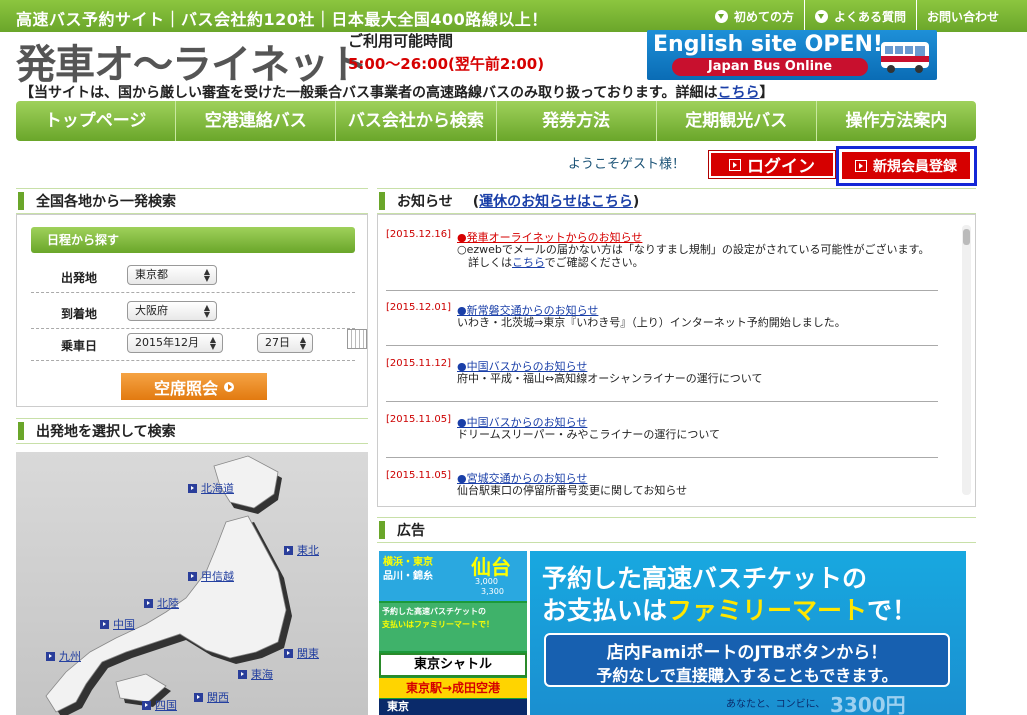 The height and width of the screenshot is (715, 1027). Describe the element at coordinates (211, 697) in the screenshot. I see `region-kansai: 関西` at that location.